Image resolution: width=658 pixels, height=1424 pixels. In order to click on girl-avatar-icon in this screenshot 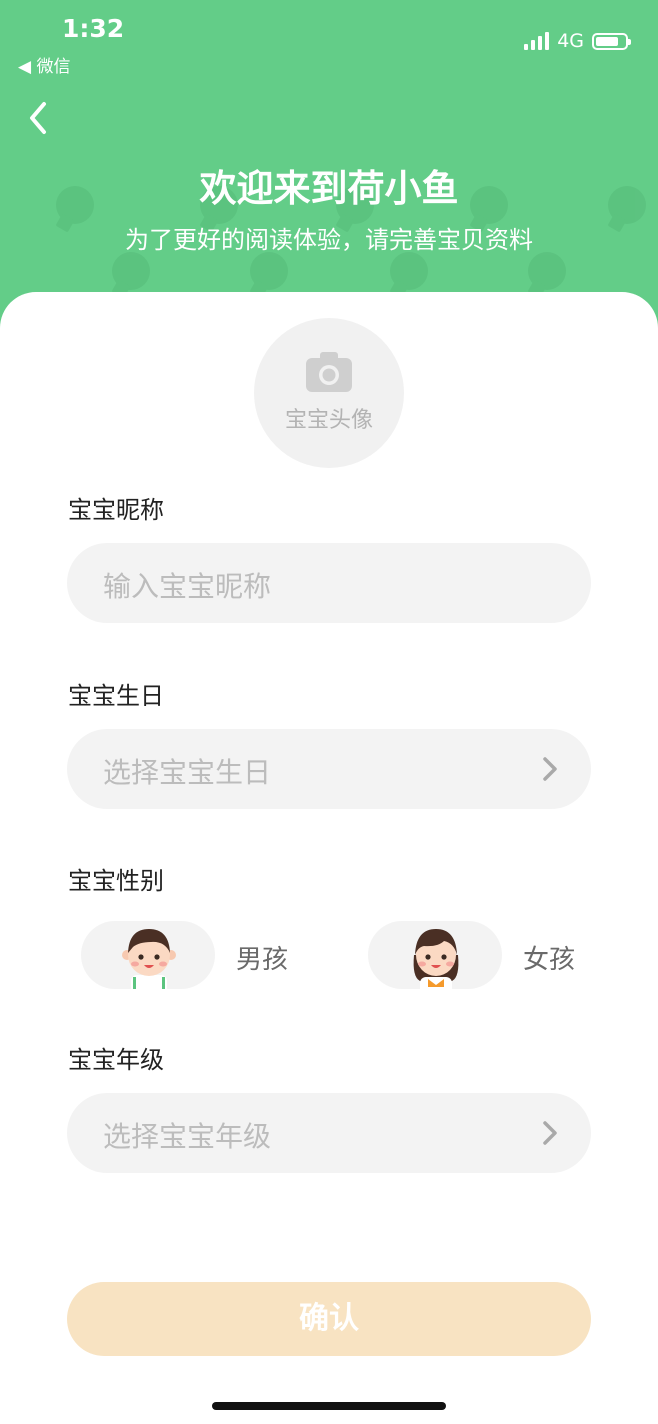, I will do `click(436, 959)`.